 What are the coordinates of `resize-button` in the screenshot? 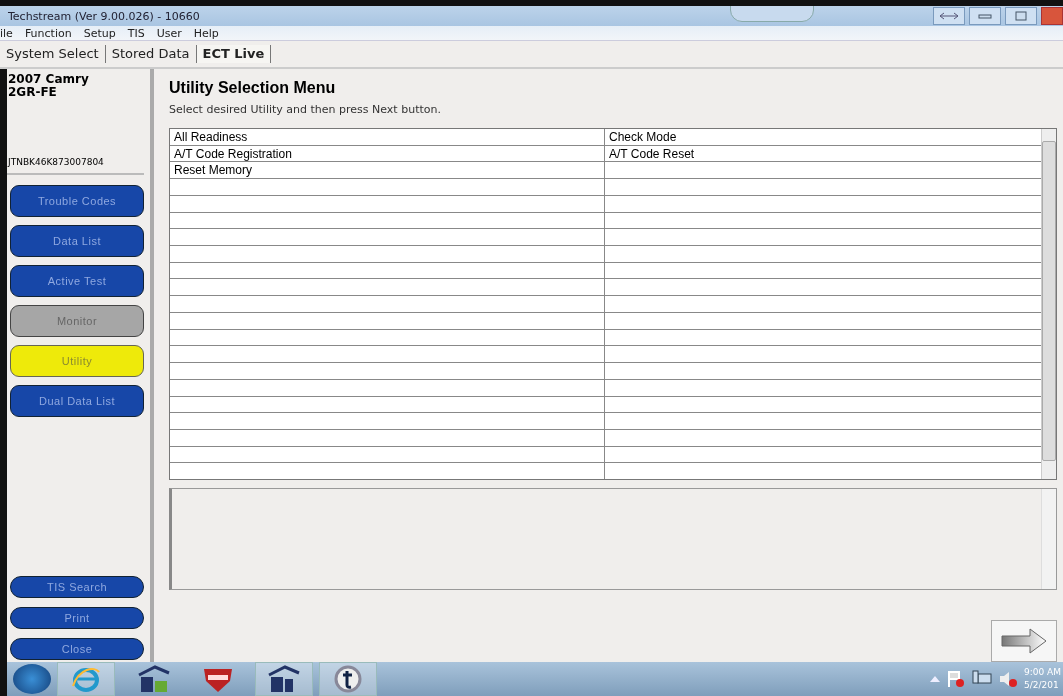 It's located at (949, 16).